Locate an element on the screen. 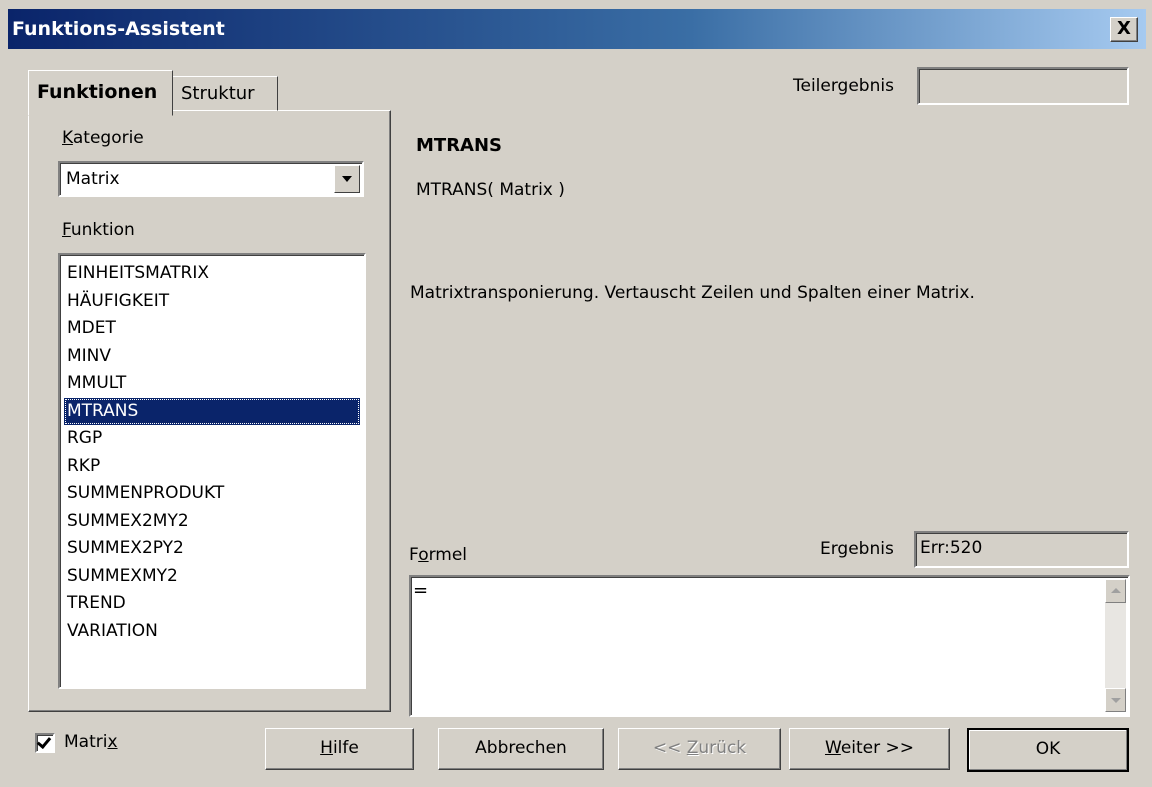 Image resolution: width=1152 pixels, height=787 pixels. function-list-item: SUMMEX2MY2 is located at coordinates (212, 522).